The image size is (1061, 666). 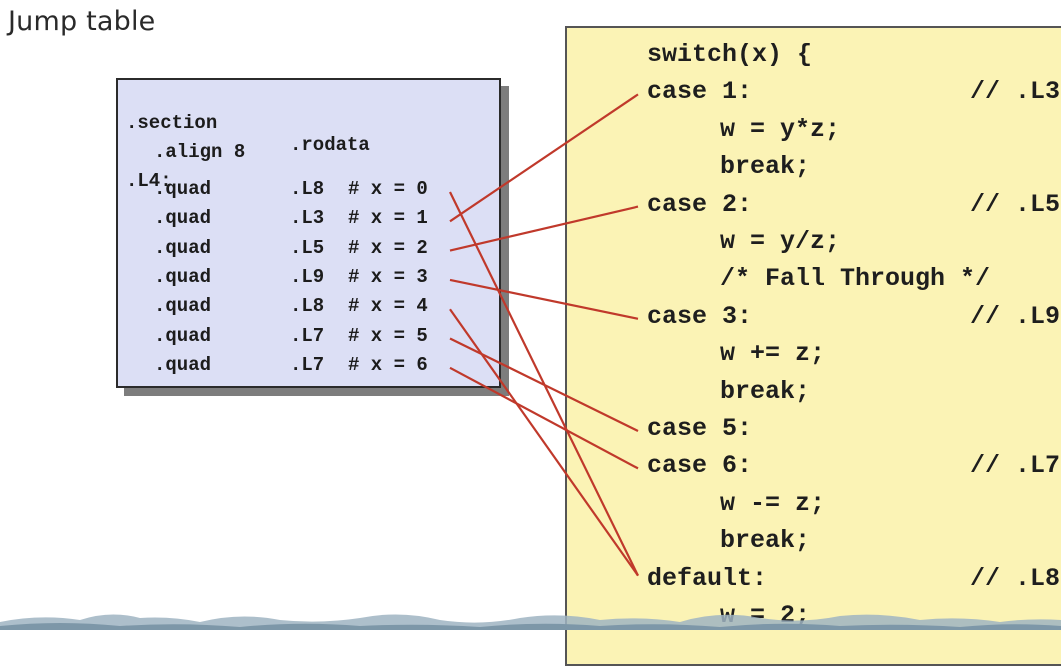 What do you see at coordinates (530, 622) in the screenshot?
I see `decorative-mountain-strip` at bounding box center [530, 622].